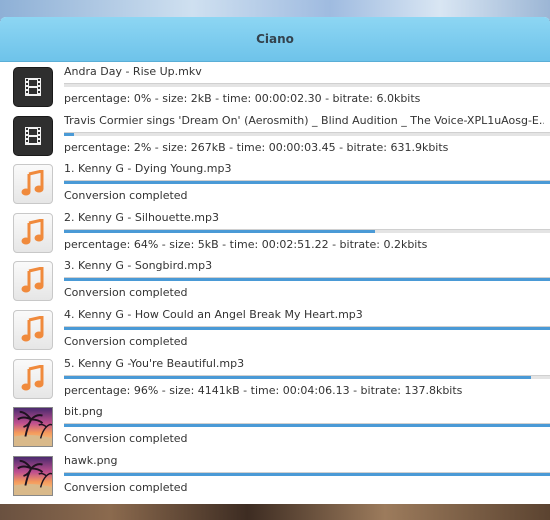 The width and height of the screenshot is (550, 520). What do you see at coordinates (154, 363) in the screenshot?
I see `file-name: 5. Kenny G -You're Beautiful.mp3` at bounding box center [154, 363].